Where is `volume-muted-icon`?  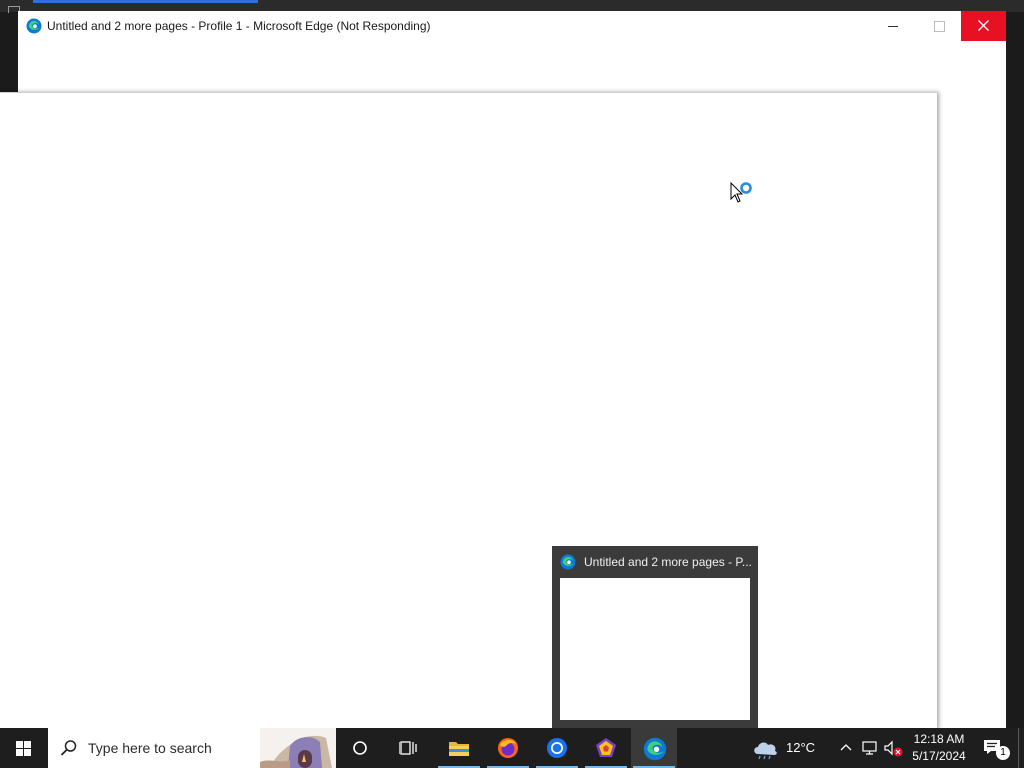 volume-muted-icon is located at coordinates (894, 749).